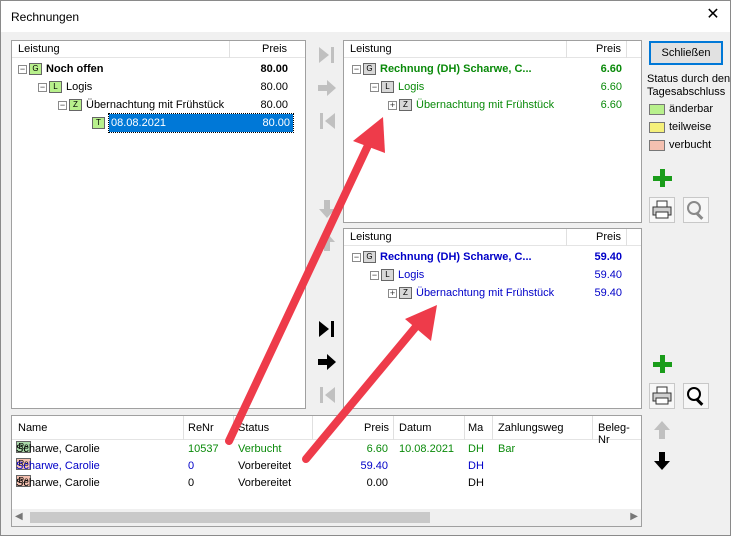 The height and width of the screenshot is (537, 731). I want to click on invoice-row-zusatz: + Z Übernachtung mit Frühstück 59.40, so click(508, 293).